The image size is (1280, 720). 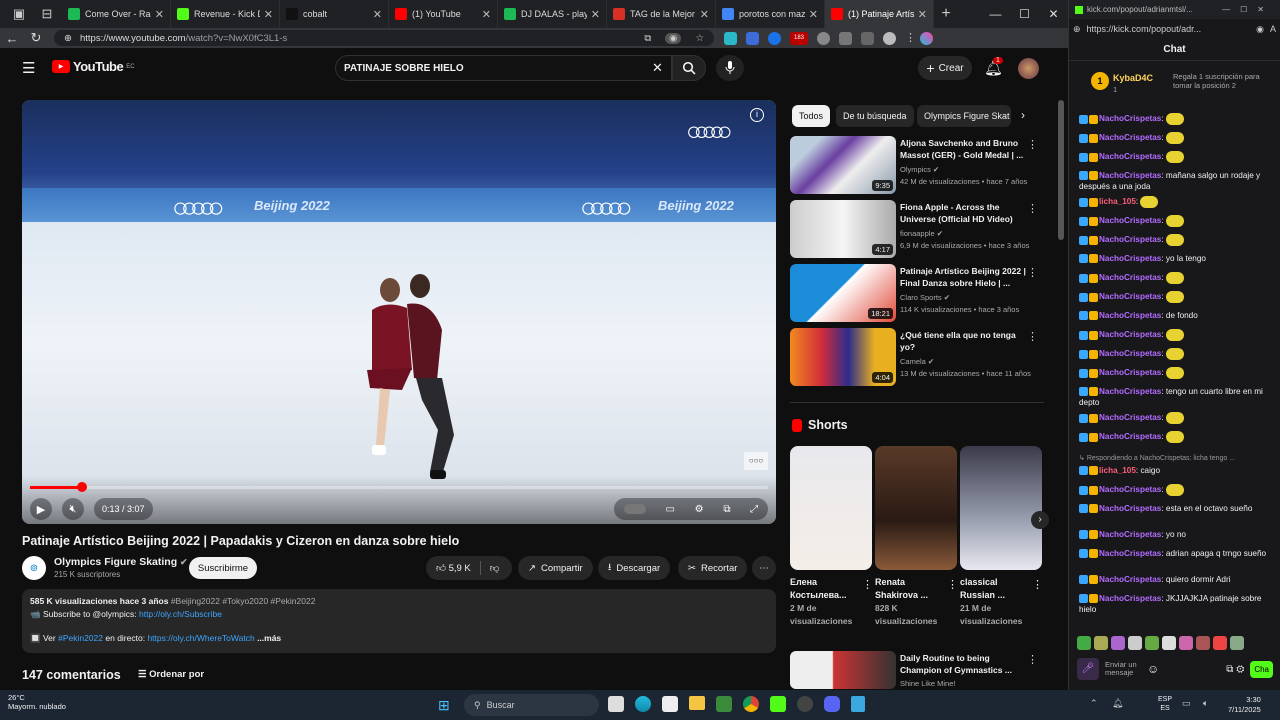 What do you see at coordinates (552, 14) in the screenshot?
I see `browser-tab: DJ DALAS - playlist b ✕` at bounding box center [552, 14].